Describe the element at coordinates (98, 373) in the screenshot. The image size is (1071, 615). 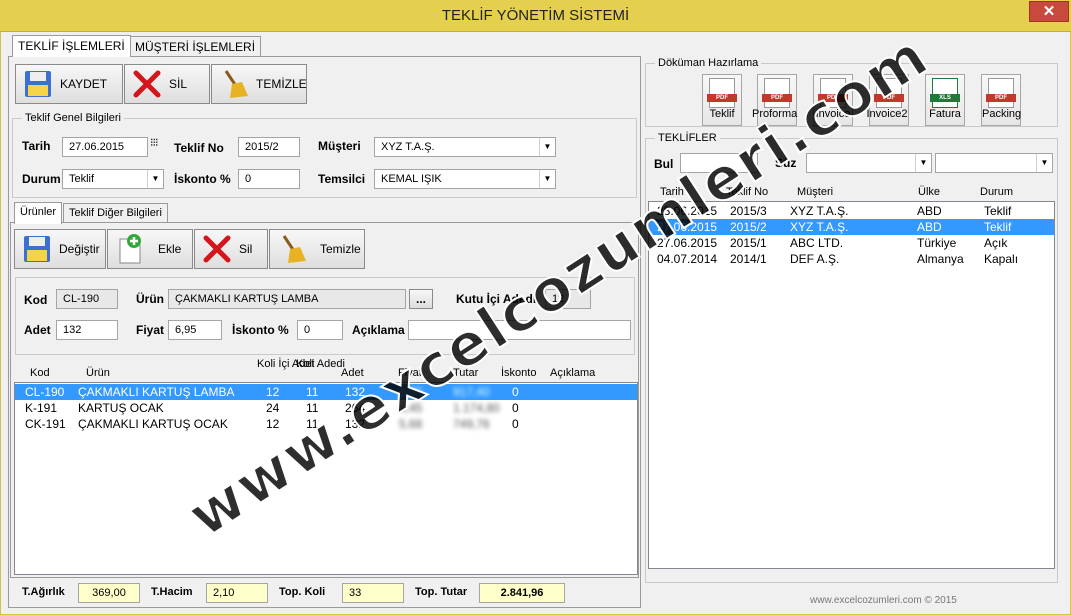
I see `col-urun: Ürün` at that location.